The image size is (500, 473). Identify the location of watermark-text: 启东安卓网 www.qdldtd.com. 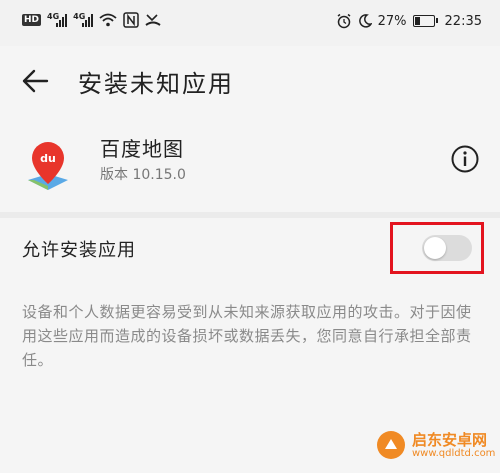
(453, 445).